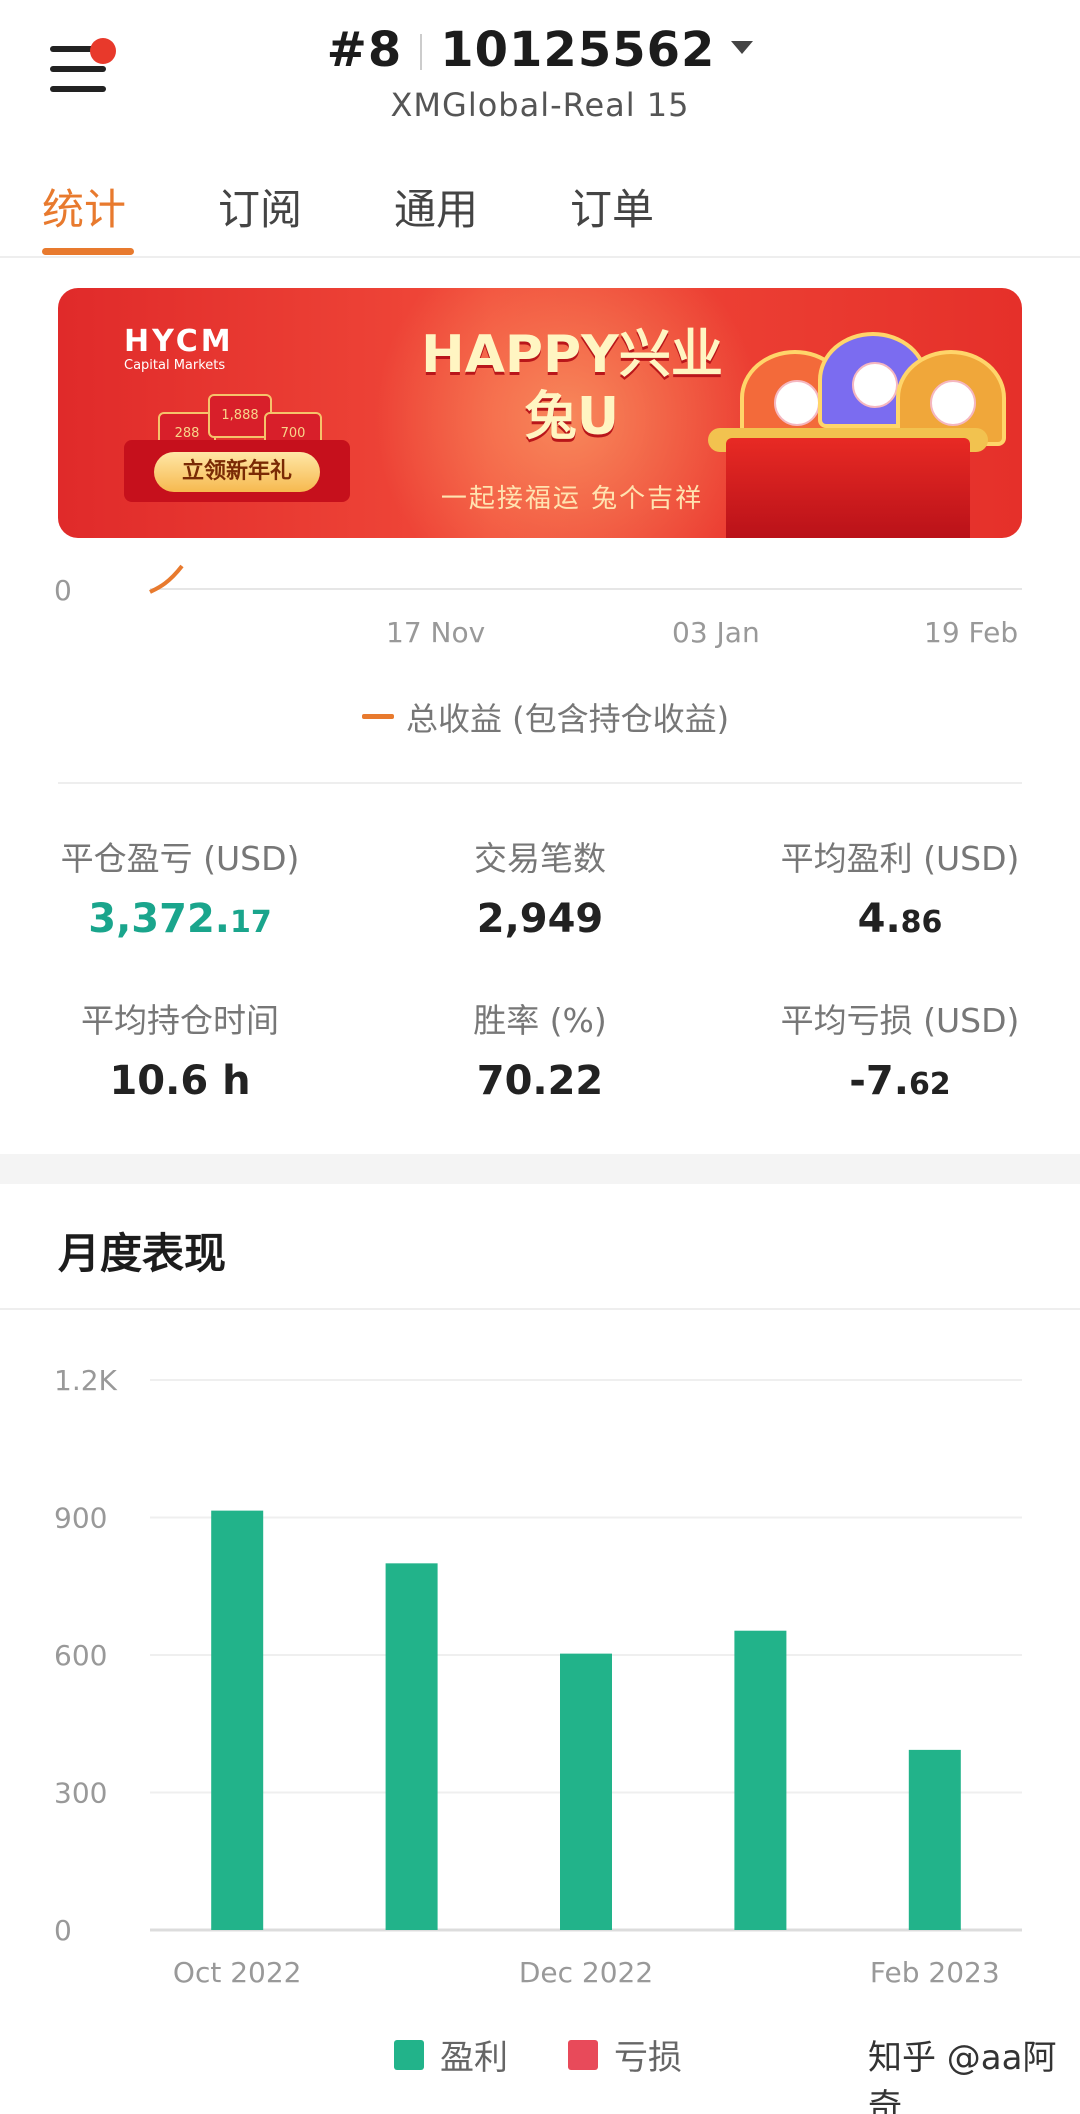 This screenshot has width=1080, height=2114. What do you see at coordinates (166, 579) in the screenshot?
I see `equity-line` at bounding box center [166, 579].